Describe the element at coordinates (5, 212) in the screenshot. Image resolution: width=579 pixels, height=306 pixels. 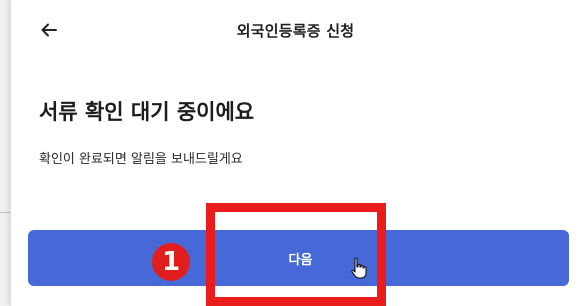
I see `backdrop-divider` at that location.